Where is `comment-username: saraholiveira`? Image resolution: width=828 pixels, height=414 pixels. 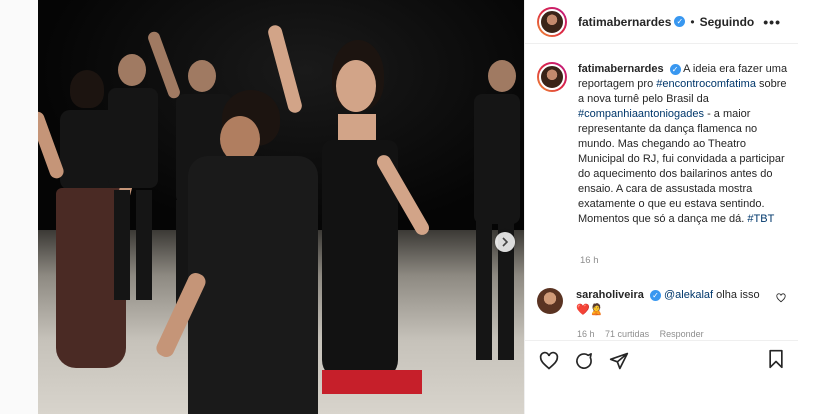
comment-username: saraholiveira is located at coordinates (610, 295).